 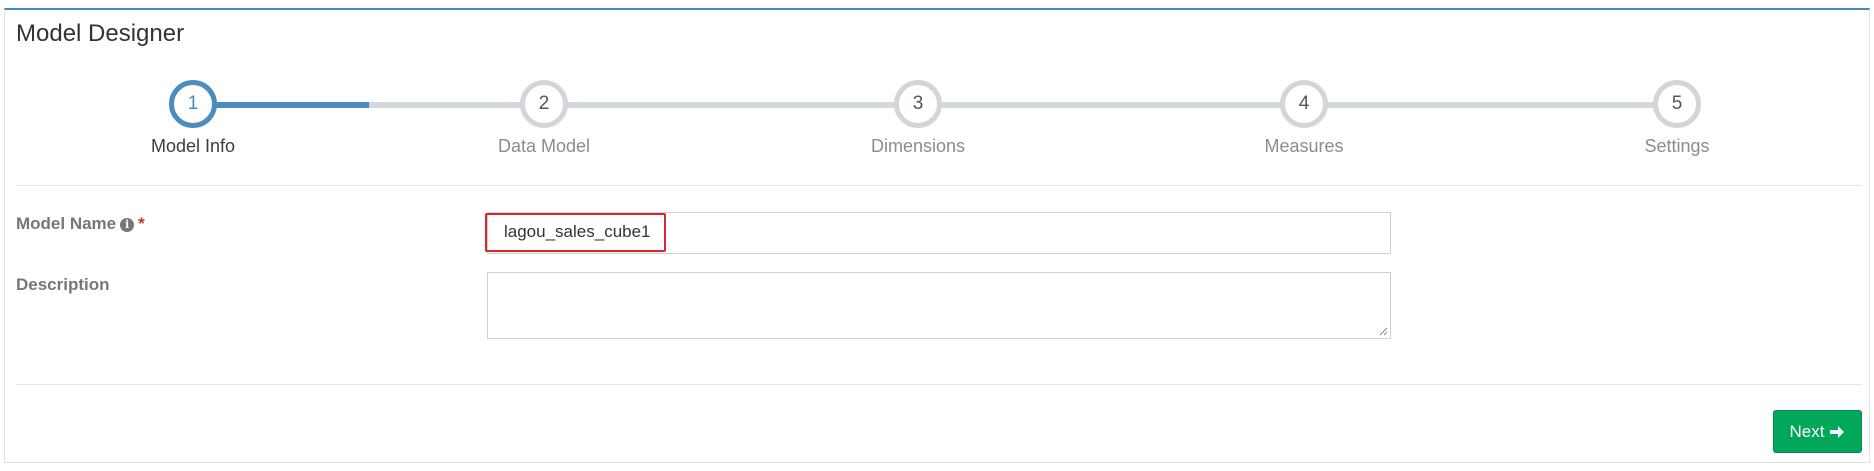 I want to click on description-textarea, so click(x=939, y=305).